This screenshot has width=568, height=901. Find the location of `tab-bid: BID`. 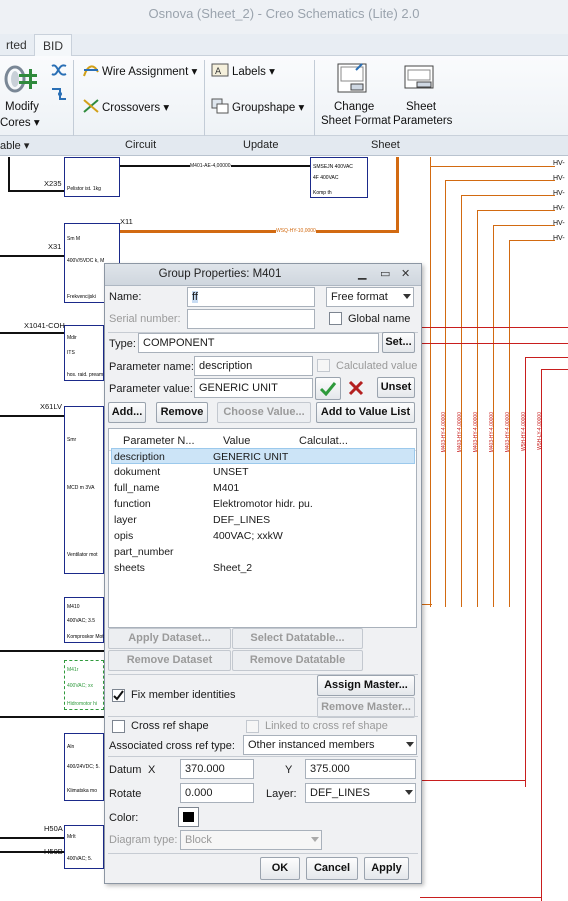

tab-bid: BID is located at coordinates (53, 45).